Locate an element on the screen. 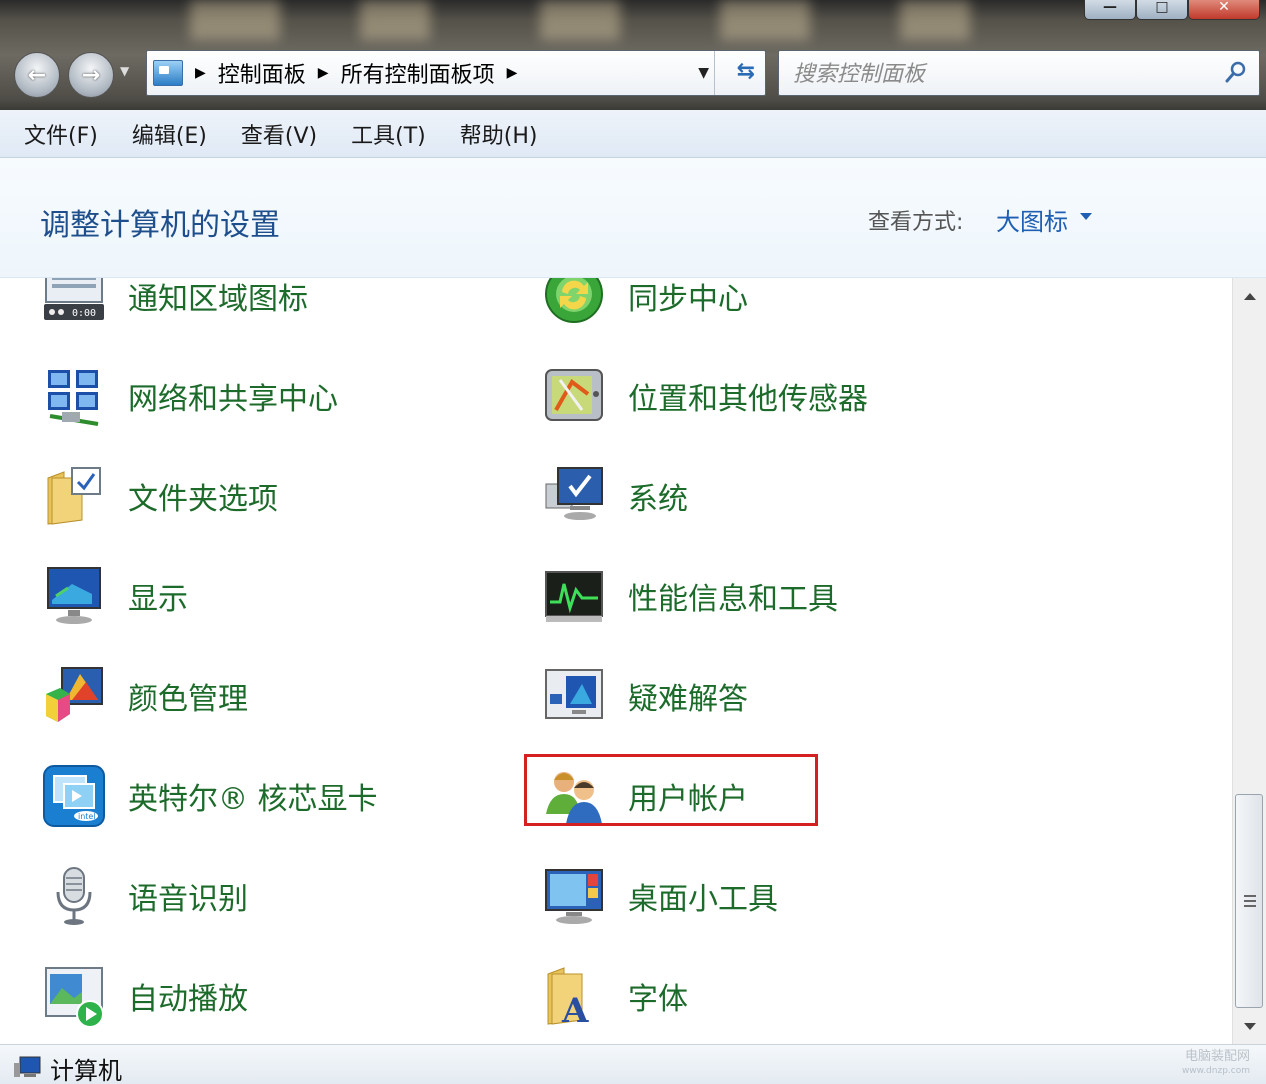  item-fonts: A 字体 is located at coordinates (615, 996).